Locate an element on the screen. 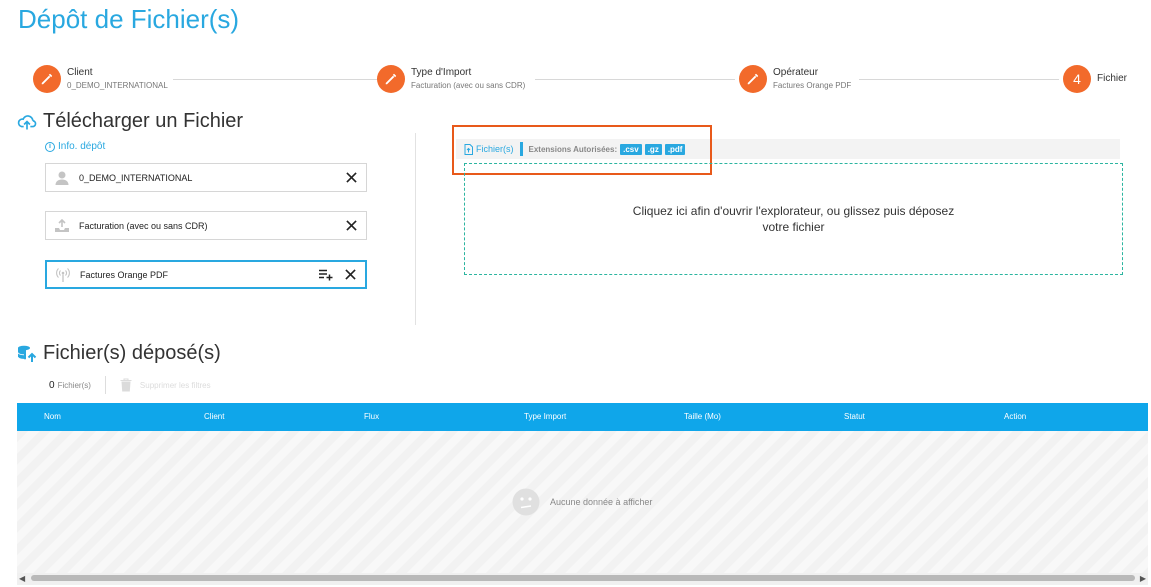 The height and width of the screenshot is (587, 1151). column-header-action: Action is located at coordinates (1015, 417).